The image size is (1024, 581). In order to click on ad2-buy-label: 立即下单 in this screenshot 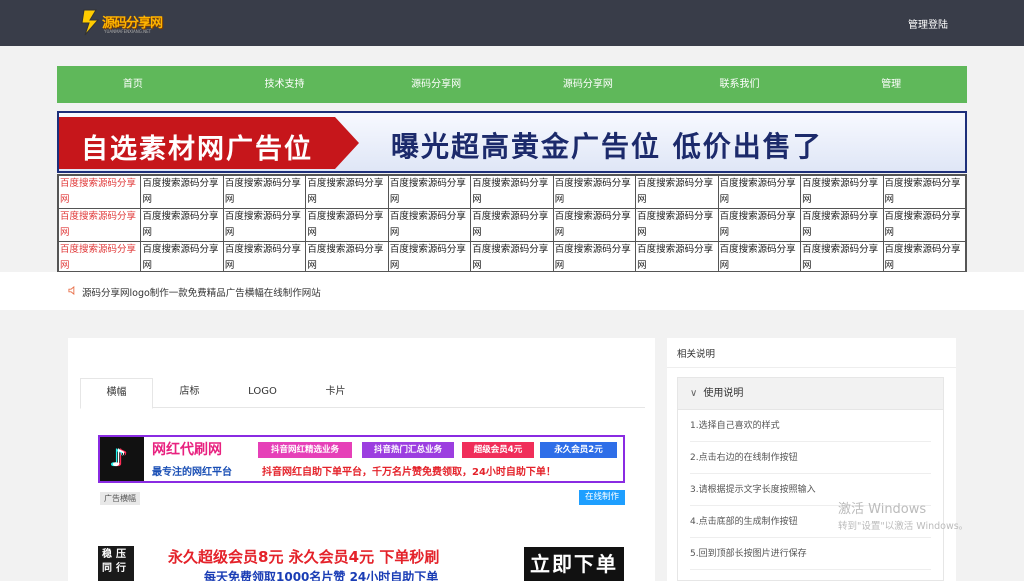, I will do `click(574, 564)`.